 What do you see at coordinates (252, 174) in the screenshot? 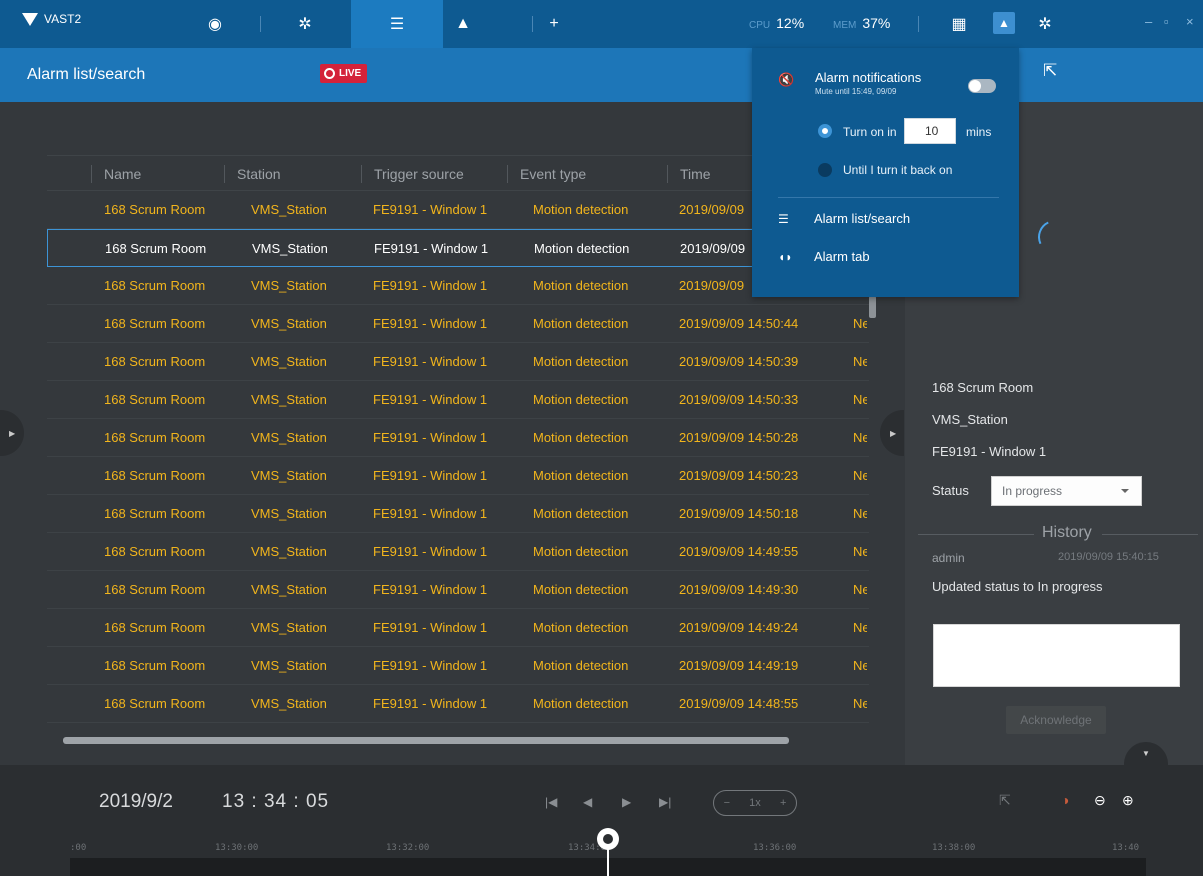
I see `column-header-station: Station` at bounding box center [252, 174].